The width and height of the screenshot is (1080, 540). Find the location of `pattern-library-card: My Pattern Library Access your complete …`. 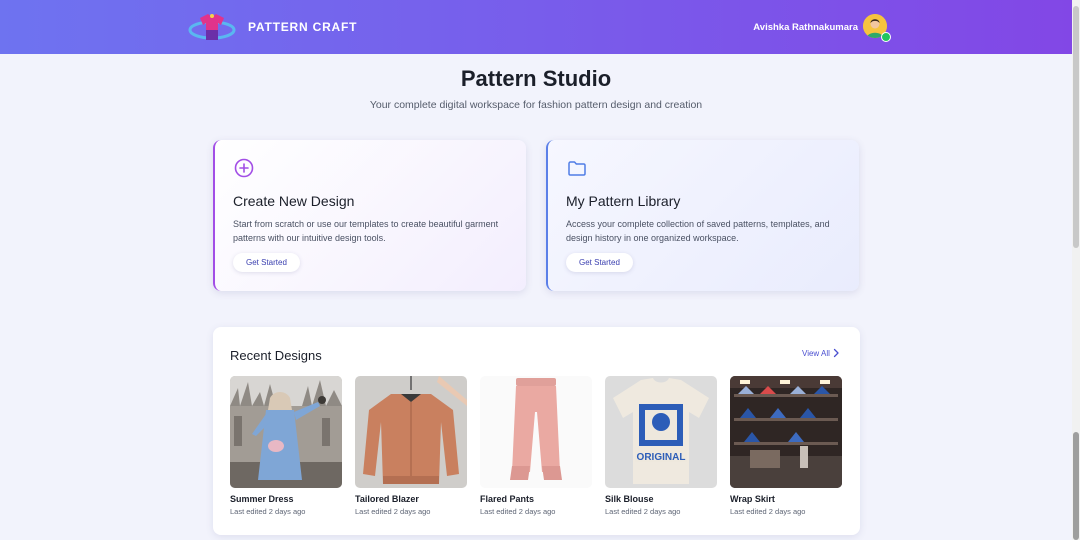

pattern-library-card: My Pattern Library Access your complete … is located at coordinates (702, 215).